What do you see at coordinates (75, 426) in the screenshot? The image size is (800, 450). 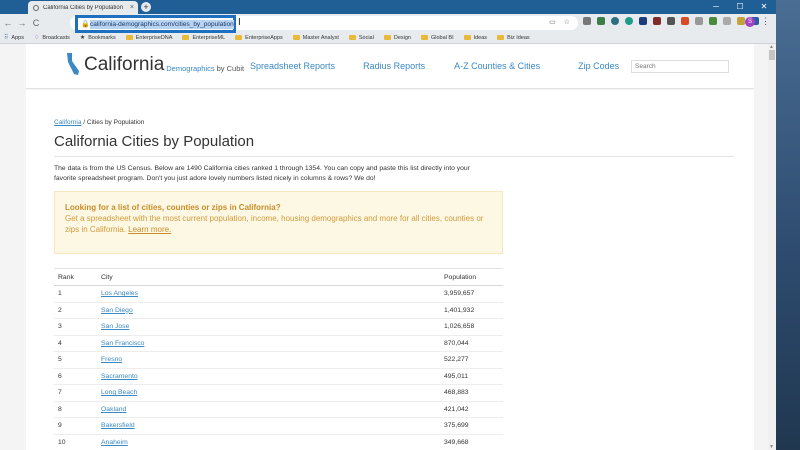 I see `rank-cell: 9` at bounding box center [75, 426].